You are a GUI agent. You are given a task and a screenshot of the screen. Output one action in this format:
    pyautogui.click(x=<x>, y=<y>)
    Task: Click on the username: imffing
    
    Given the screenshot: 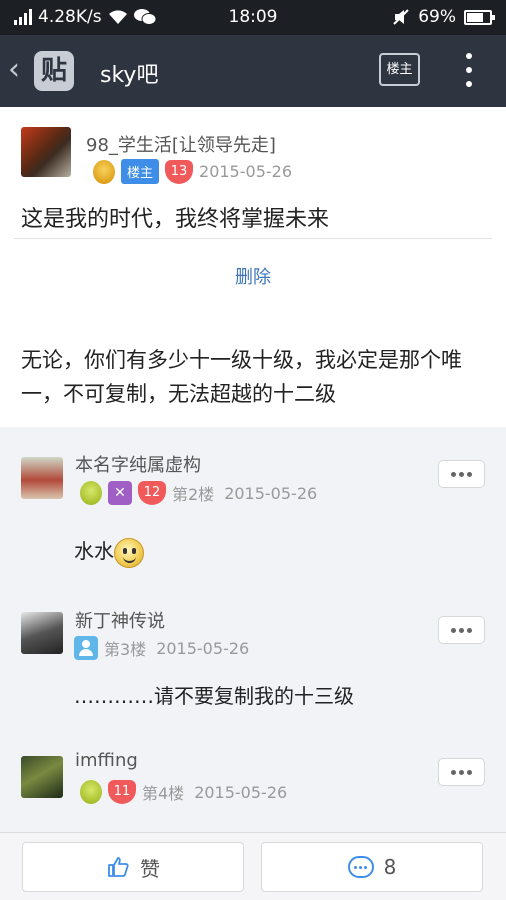 What is the action you would take?
    pyautogui.click(x=106, y=760)
    